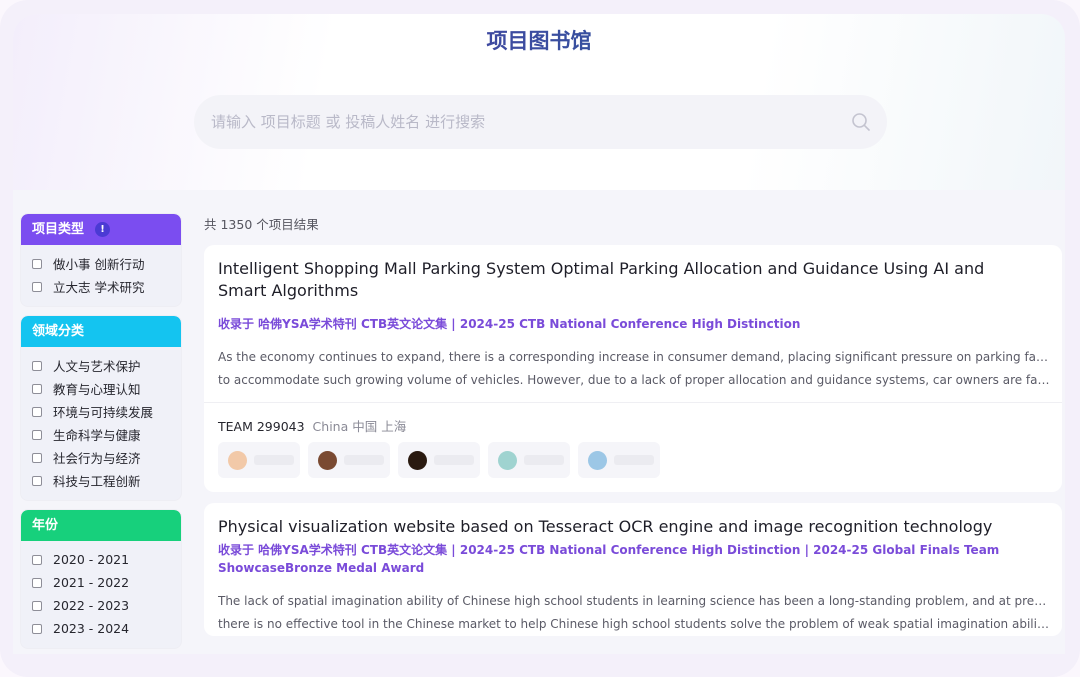 The height and width of the screenshot is (677, 1080). I want to click on search-input: 请输入 项目标题 或 投稿人姓名 进行搜索, so click(348, 122).